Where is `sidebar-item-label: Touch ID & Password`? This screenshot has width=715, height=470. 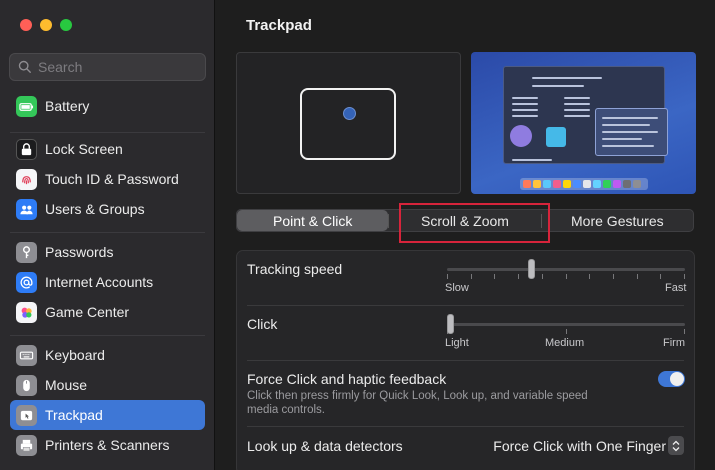 sidebar-item-label: Touch ID & Password is located at coordinates (112, 179).